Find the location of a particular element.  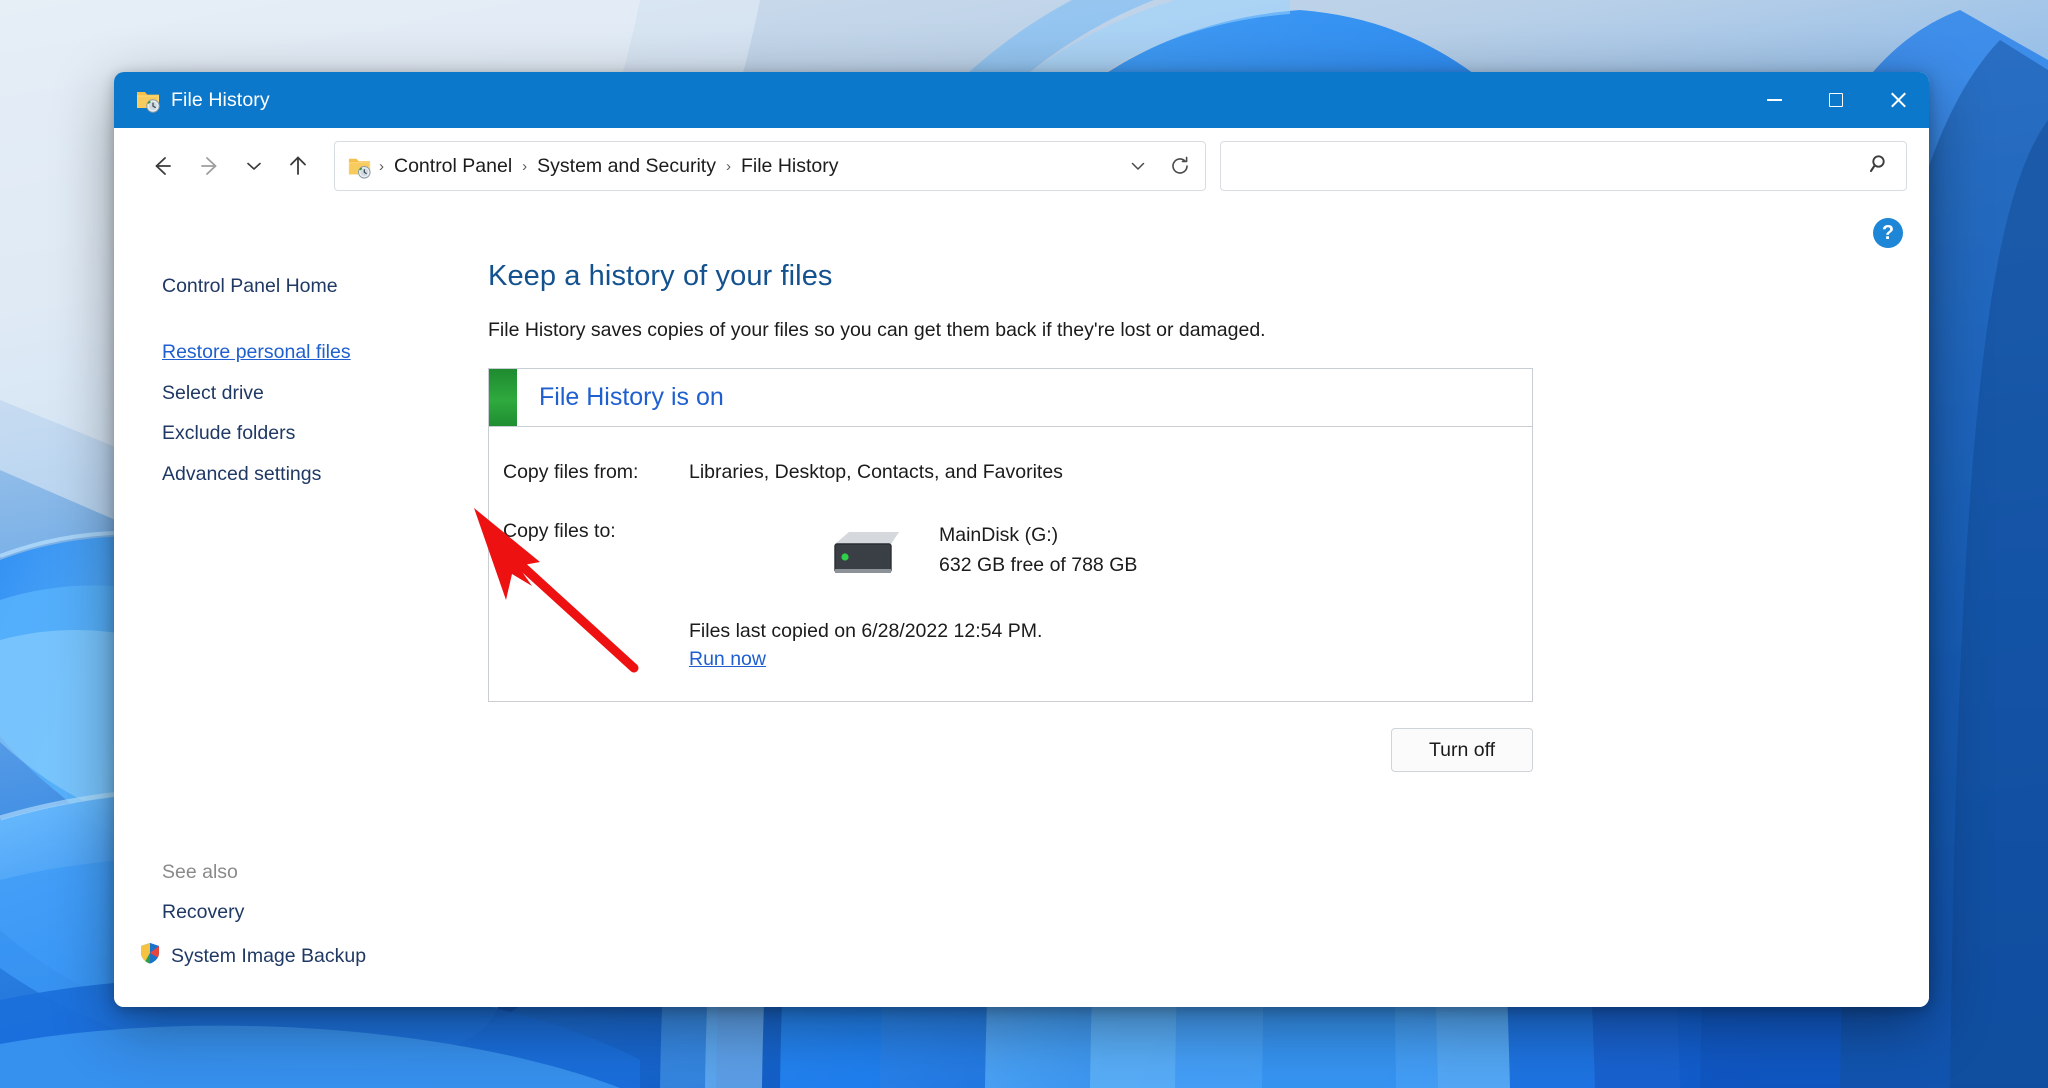

sidebar-item-advanced-settings: Advanced settings is located at coordinates (290, 474).